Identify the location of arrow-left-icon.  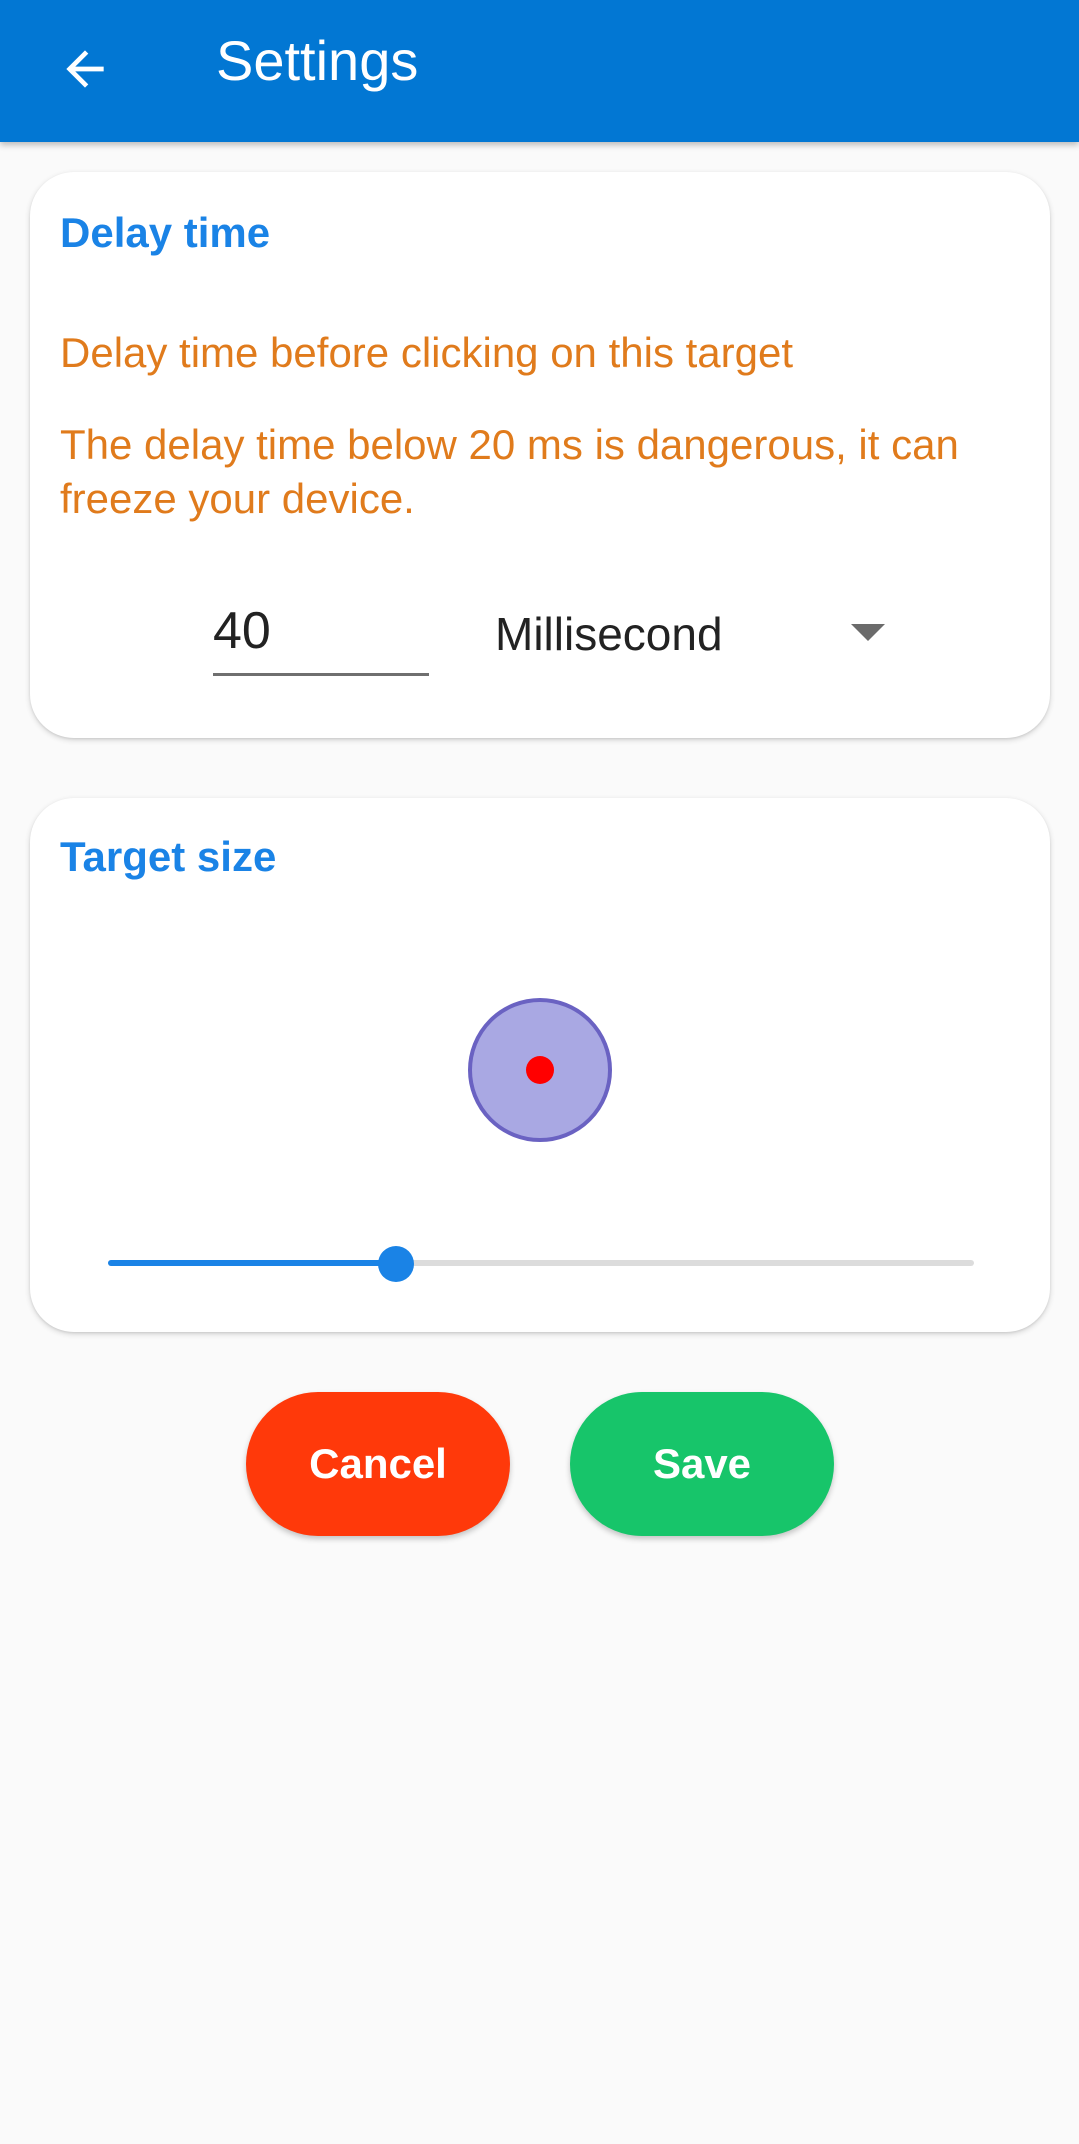
(85, 69).